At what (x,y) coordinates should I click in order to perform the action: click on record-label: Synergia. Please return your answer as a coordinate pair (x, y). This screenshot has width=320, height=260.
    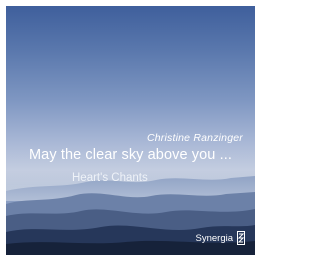
    Looking at the image, I should click on (220, 238).